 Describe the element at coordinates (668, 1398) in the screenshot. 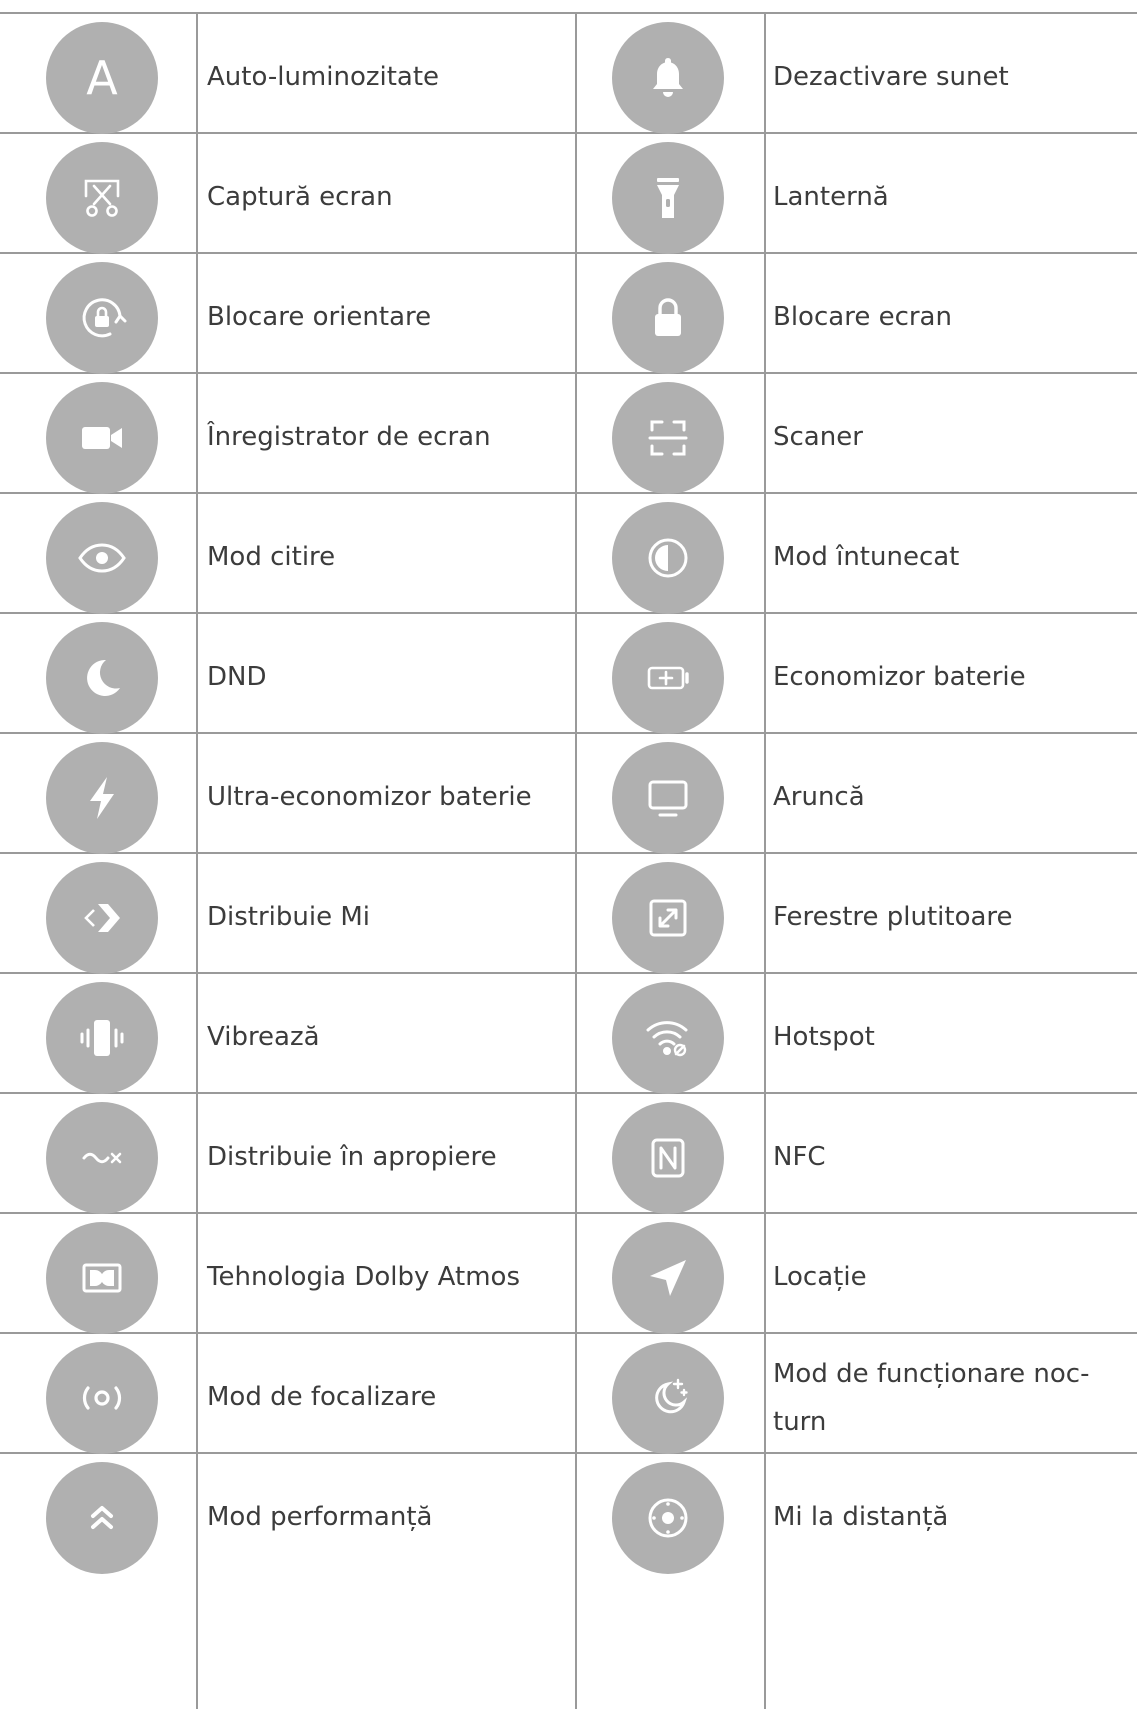

I see `night-mode-icon` at that location.